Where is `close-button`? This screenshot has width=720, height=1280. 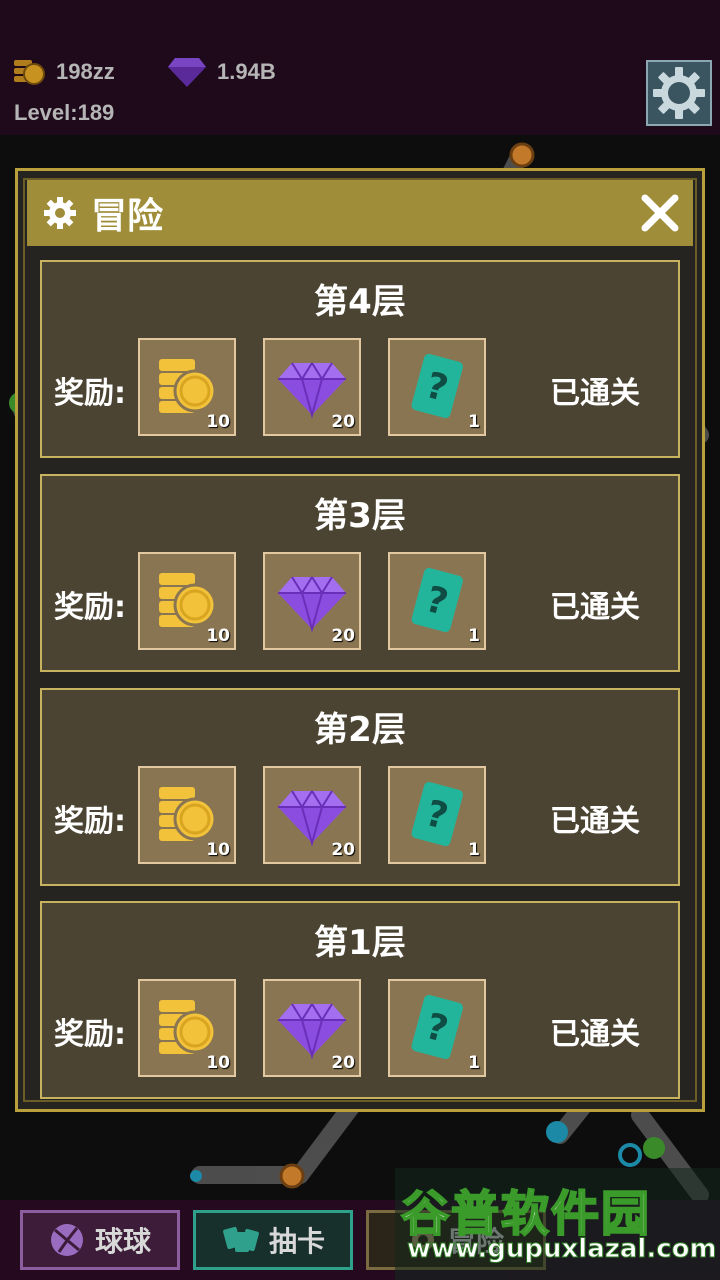 close-button is located at coordinates (660, 213).